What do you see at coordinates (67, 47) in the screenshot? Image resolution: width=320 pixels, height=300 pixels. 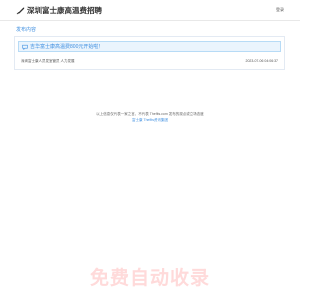 I see `notice-text: 吉华富士康高温费800元开始啦！` at bounding box center [67, 47].